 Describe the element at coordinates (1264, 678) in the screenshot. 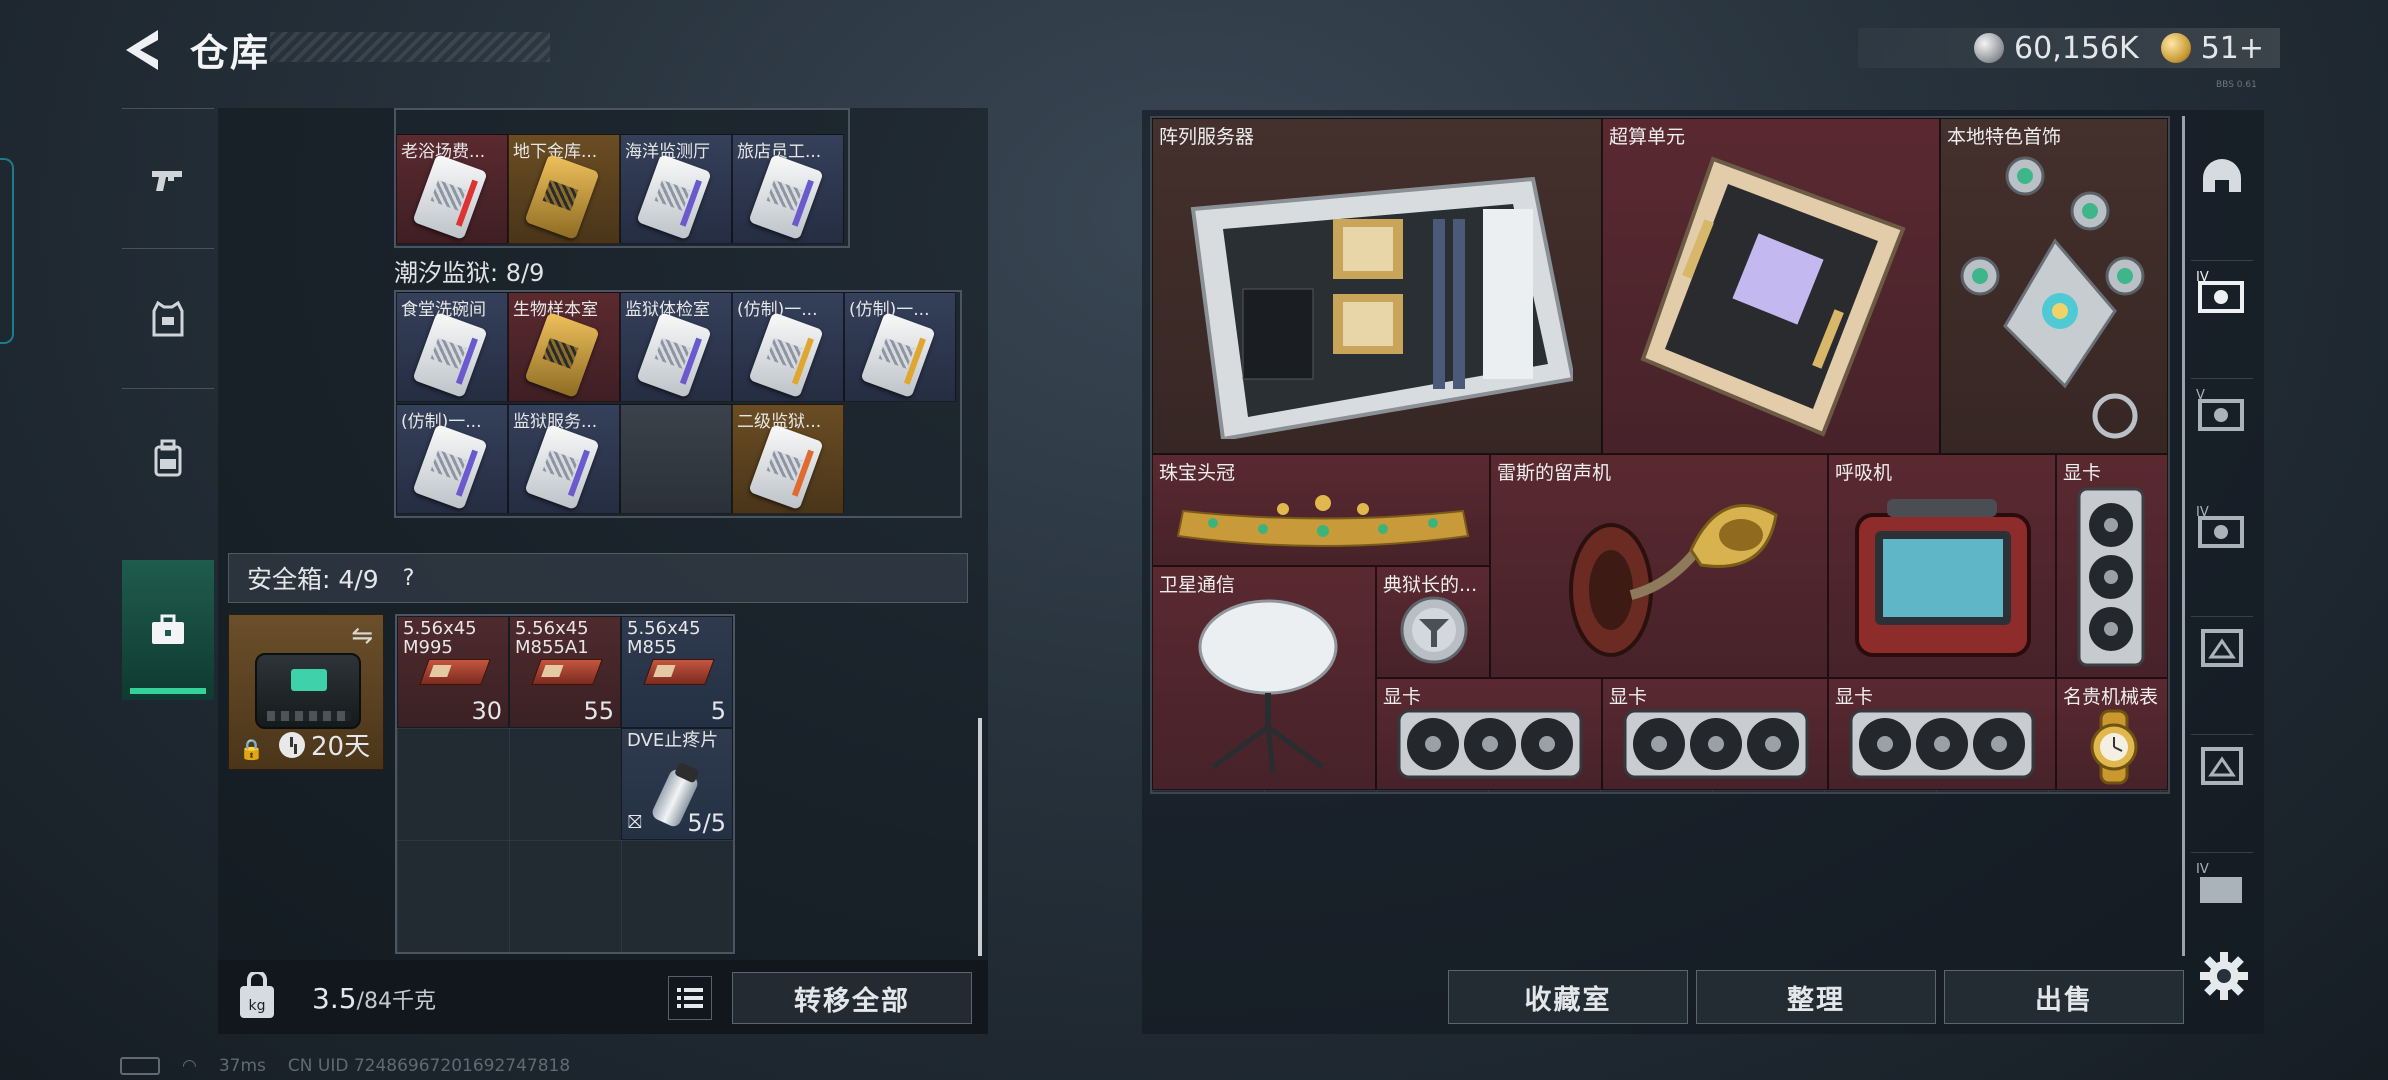

I see `stash-item: 卫星通信` at that location.